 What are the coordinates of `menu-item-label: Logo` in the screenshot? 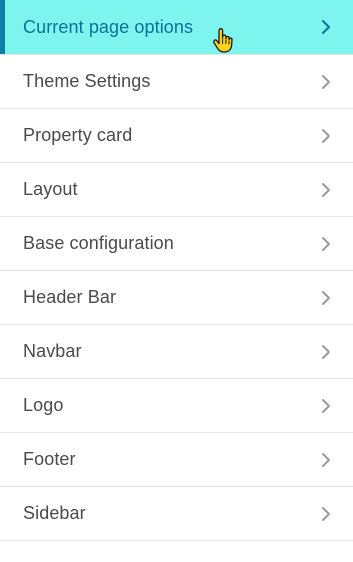 It's located at (43, 405).